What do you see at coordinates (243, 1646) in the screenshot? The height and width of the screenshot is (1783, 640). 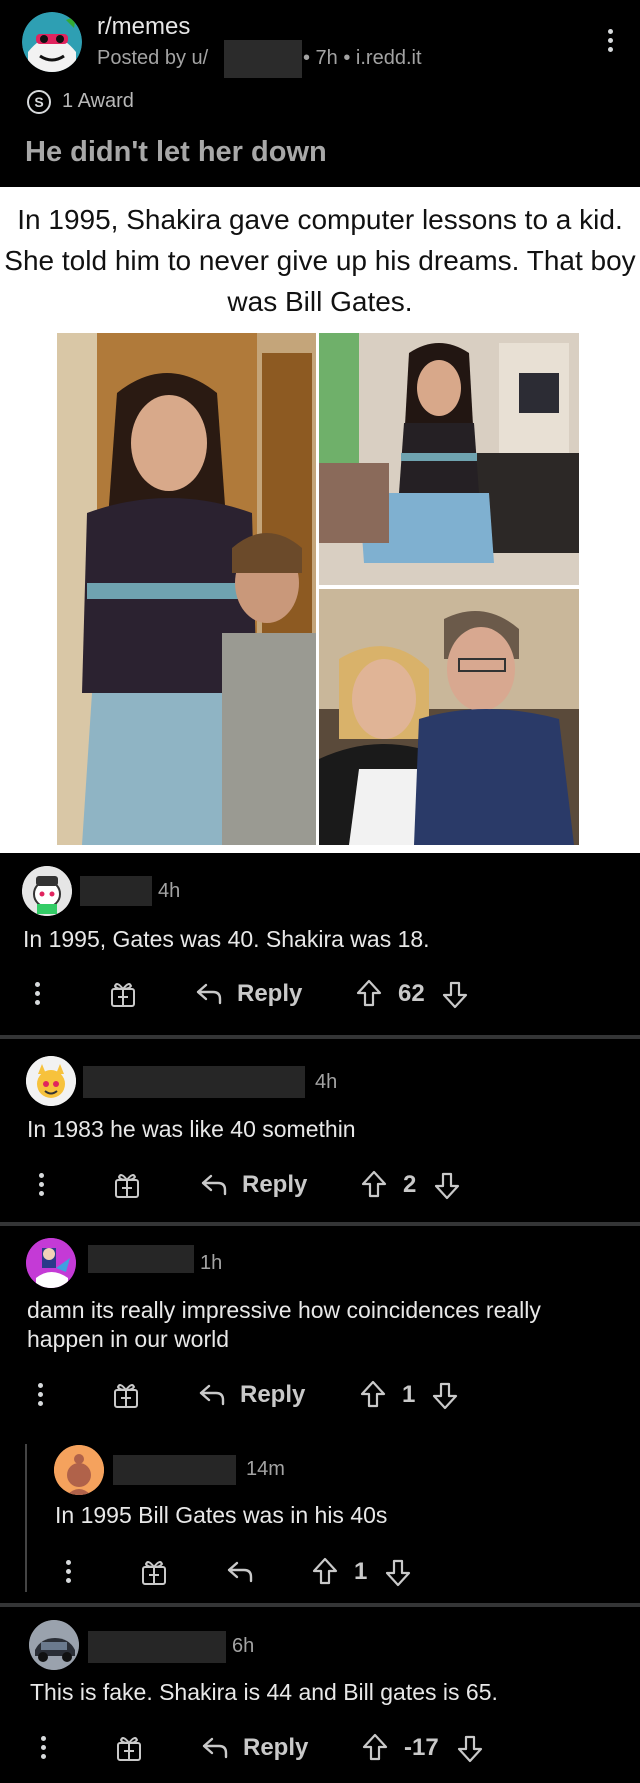 I see `comment-time: 6h` at bounding box center [243, 1646].